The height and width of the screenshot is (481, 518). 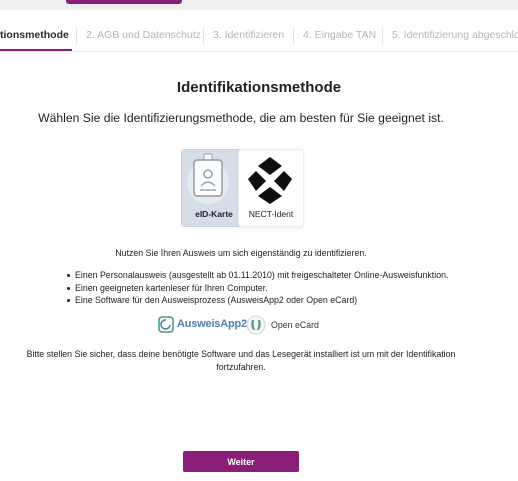 What do you see at coordinates (339, 35) in the screenshot?
I see `step-4: 4. Eingabe TAN` at bounding box center [339, 35].